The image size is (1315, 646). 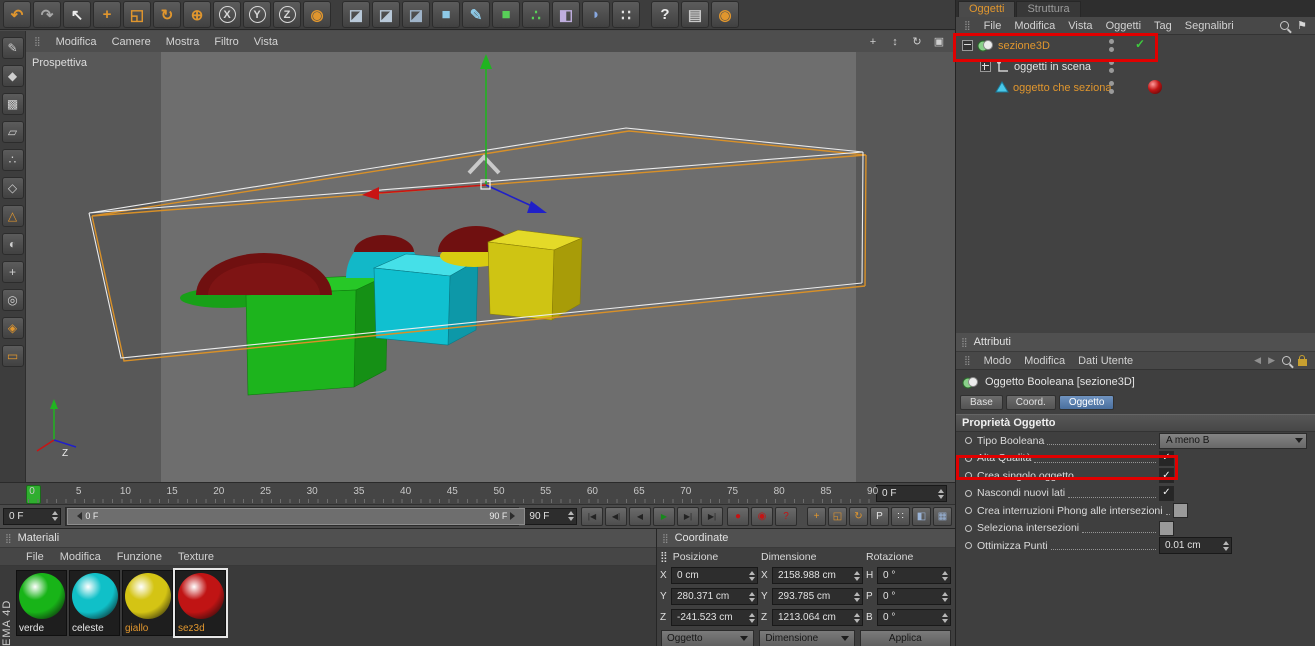 What do you see at coordinates (1302, 360) in the screenshot?
I see `lock-icon` at bounding box center [1302, 360].